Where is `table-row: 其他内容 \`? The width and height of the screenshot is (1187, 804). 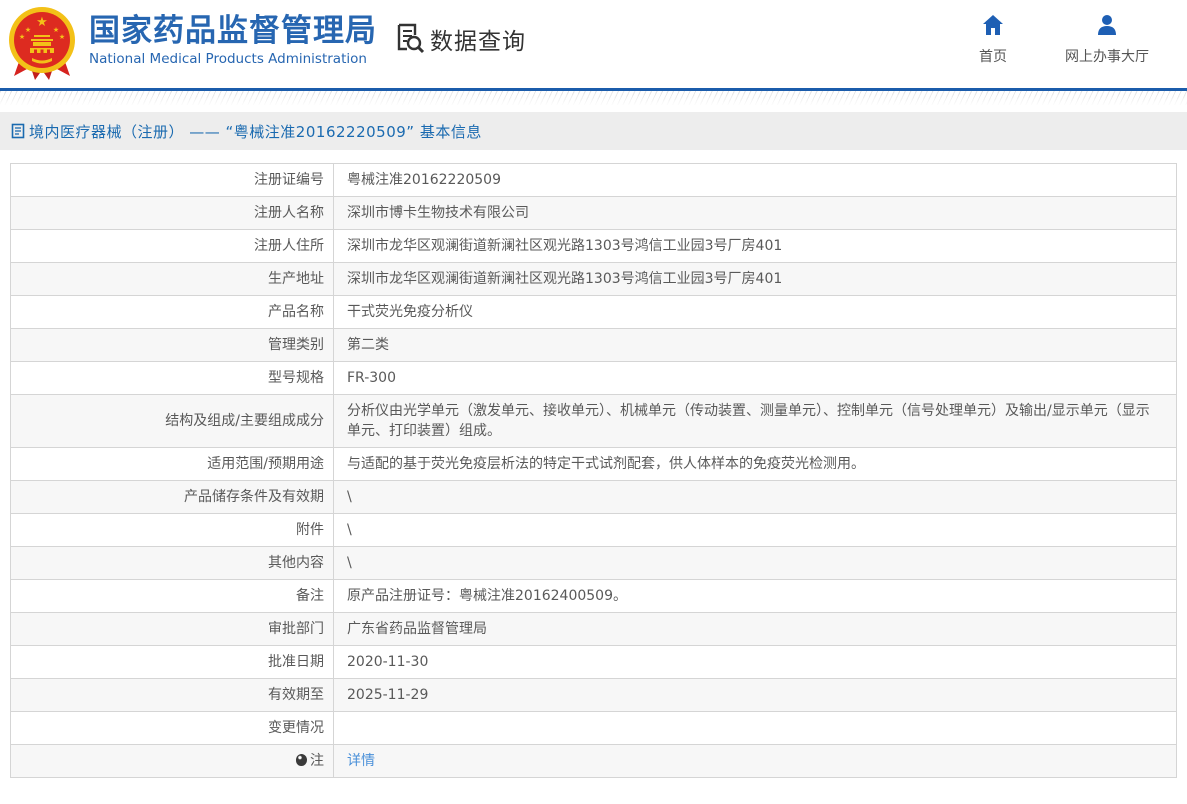 table-row: 其他内容 \ is located at coordinates (593, 563).